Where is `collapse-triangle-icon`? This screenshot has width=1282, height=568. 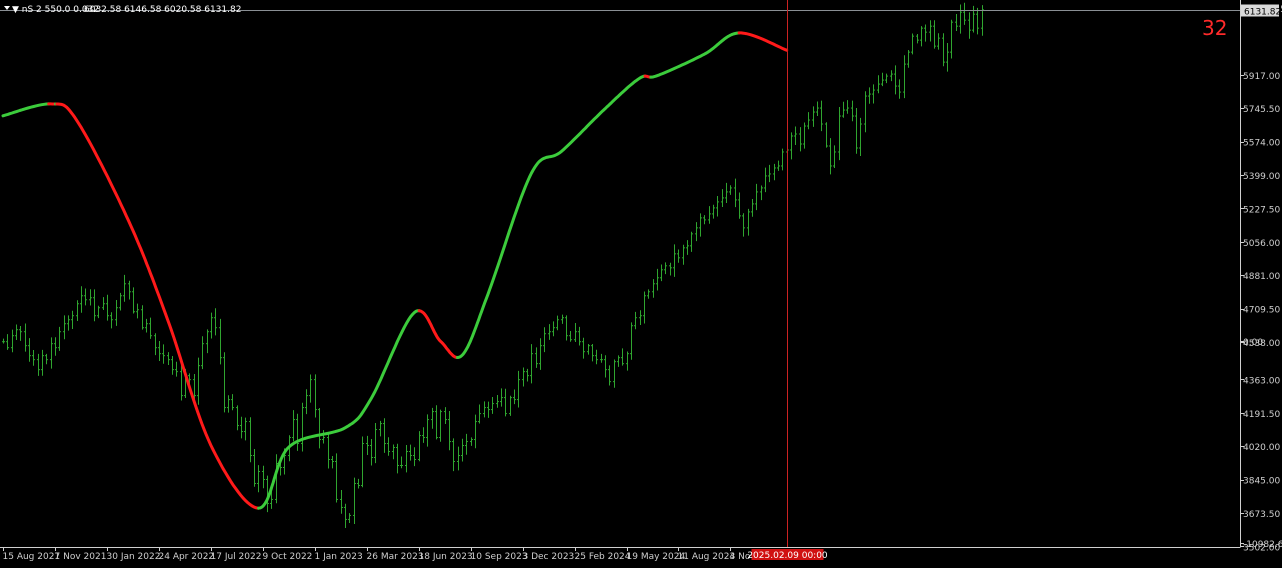
collapse-triangle-icon is located at coordinates (7, 8).